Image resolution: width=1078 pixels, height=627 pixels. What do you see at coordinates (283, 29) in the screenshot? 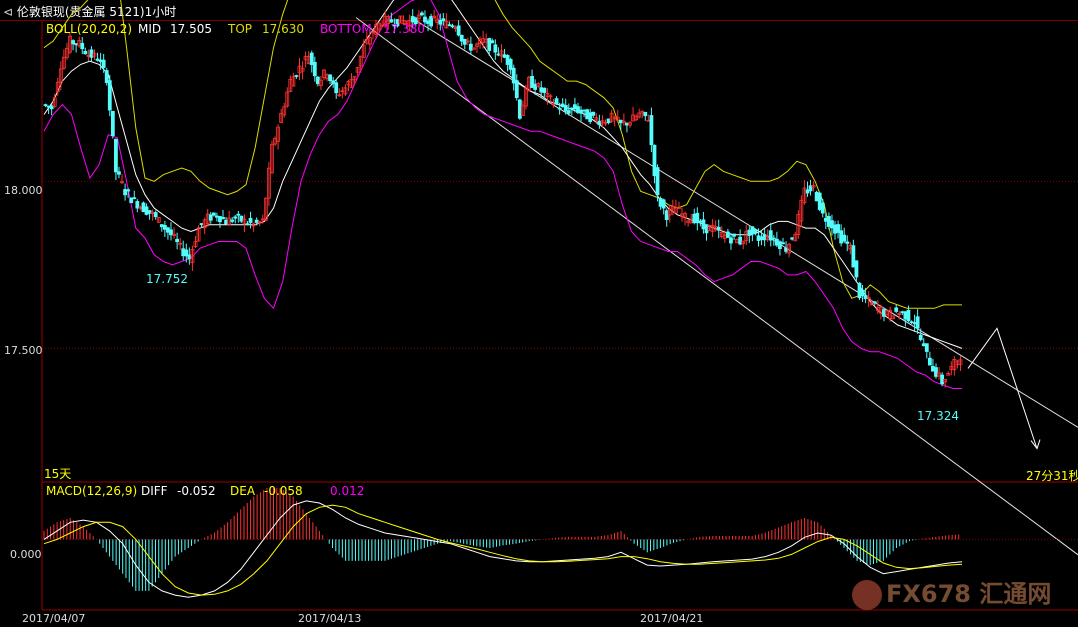
I see `boll-top-value: 17.630` at bounding box center [283, 29].